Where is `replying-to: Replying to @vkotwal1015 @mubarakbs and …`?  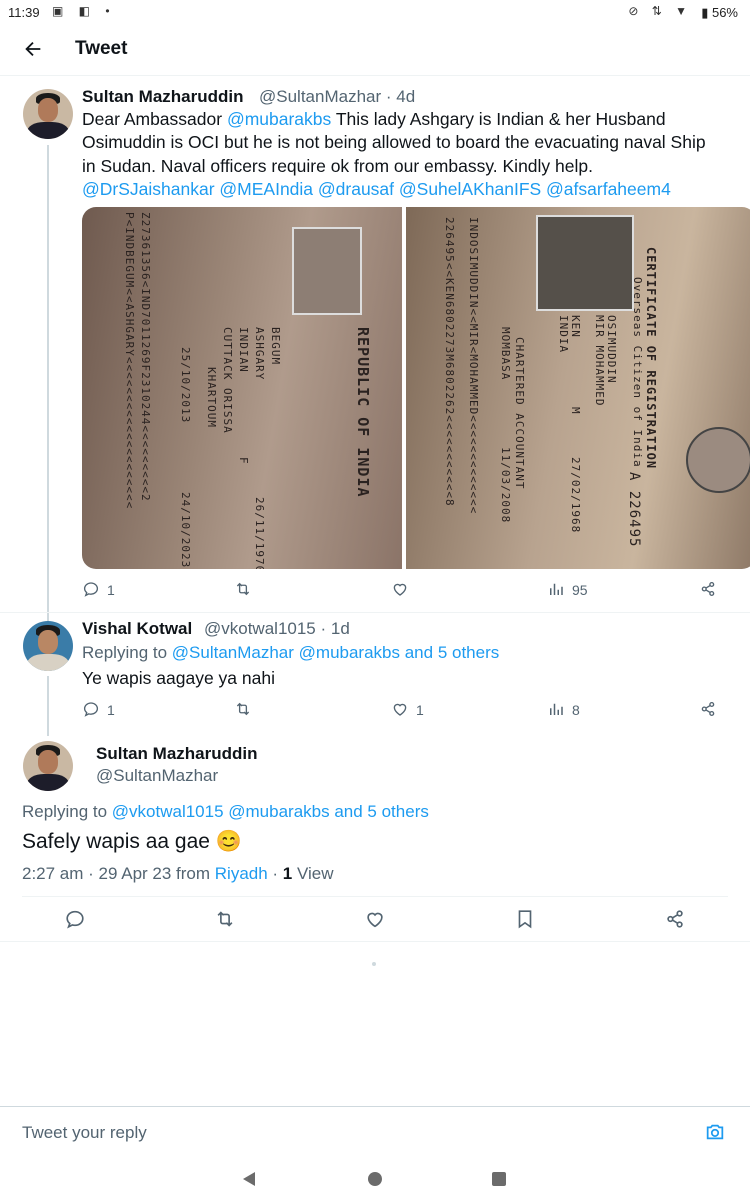 replying-to: Replying to @vkotwal1015 @mubarakbs and … is located at coordinates (225, 812).